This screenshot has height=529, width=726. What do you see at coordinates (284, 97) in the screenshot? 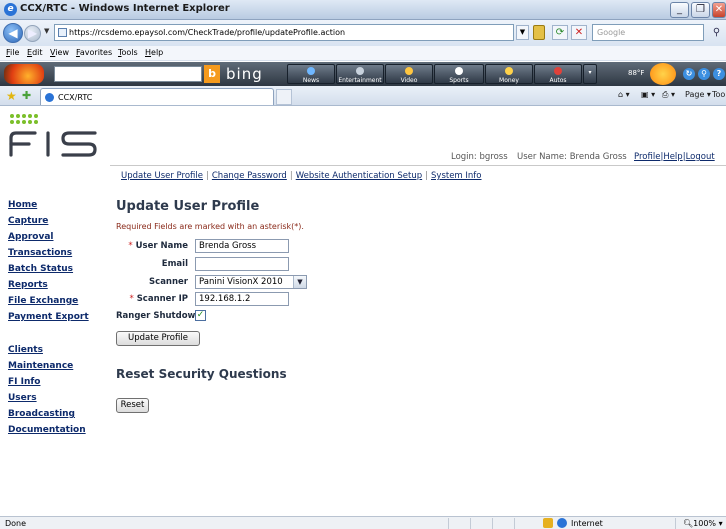
I see `new-tab-button` at bounding box center [284, 97].